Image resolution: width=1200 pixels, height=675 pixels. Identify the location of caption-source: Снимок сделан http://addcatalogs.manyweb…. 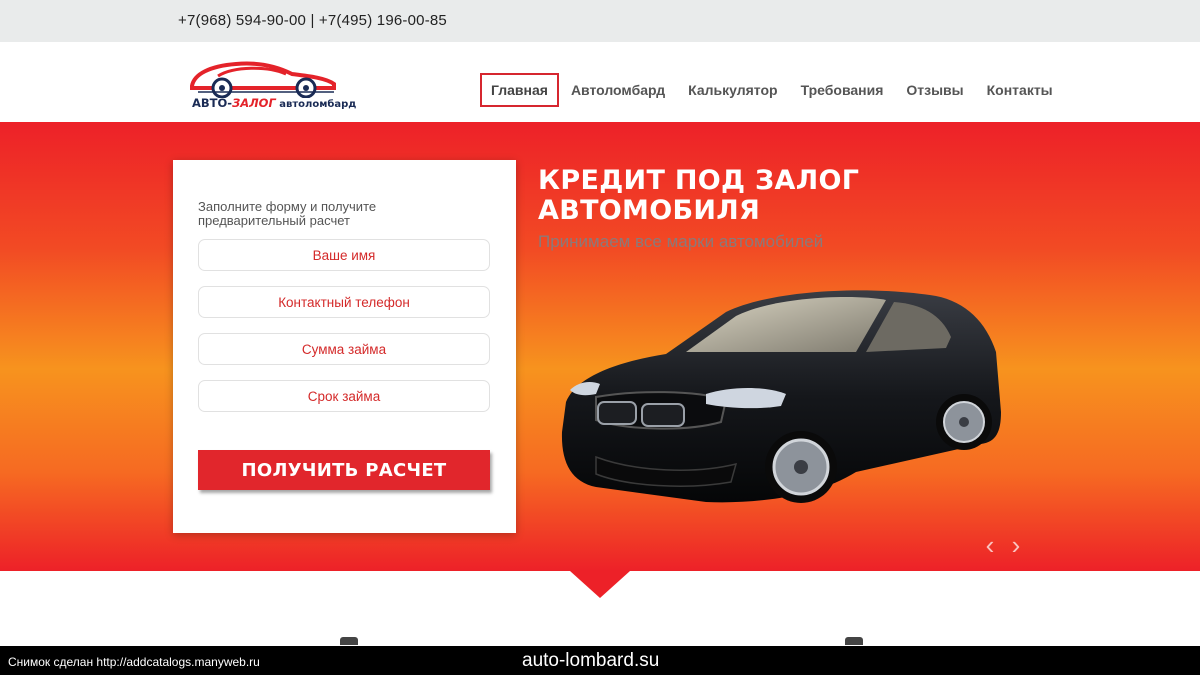
(134, 662).